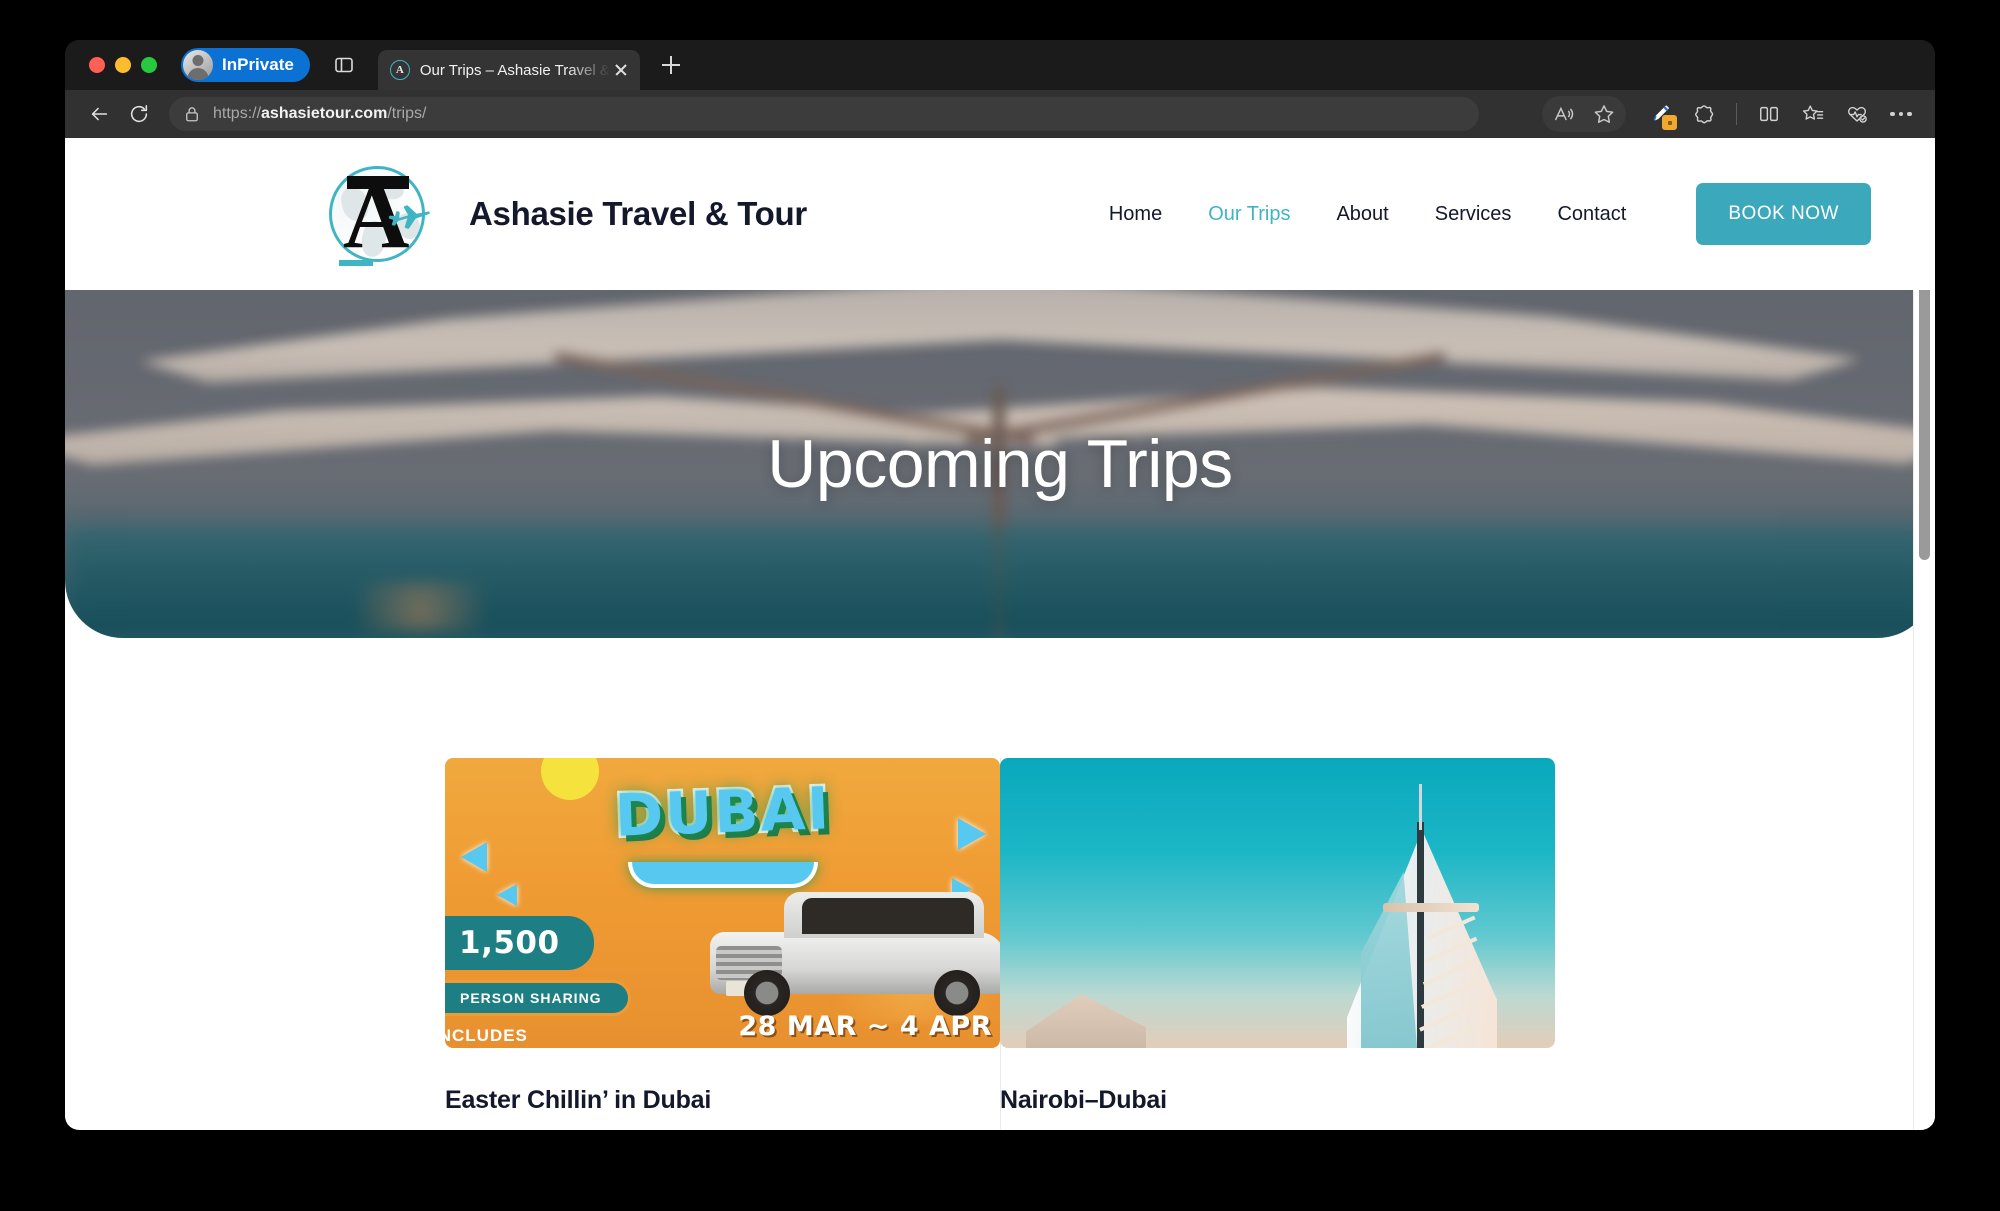  I want to click on site-favicon-icon: A, so click(399, 70).